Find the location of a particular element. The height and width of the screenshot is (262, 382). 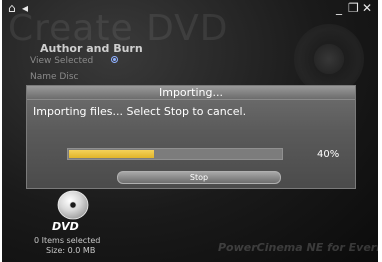

home-icon: ⌂ is located at coordinates (12, 8).